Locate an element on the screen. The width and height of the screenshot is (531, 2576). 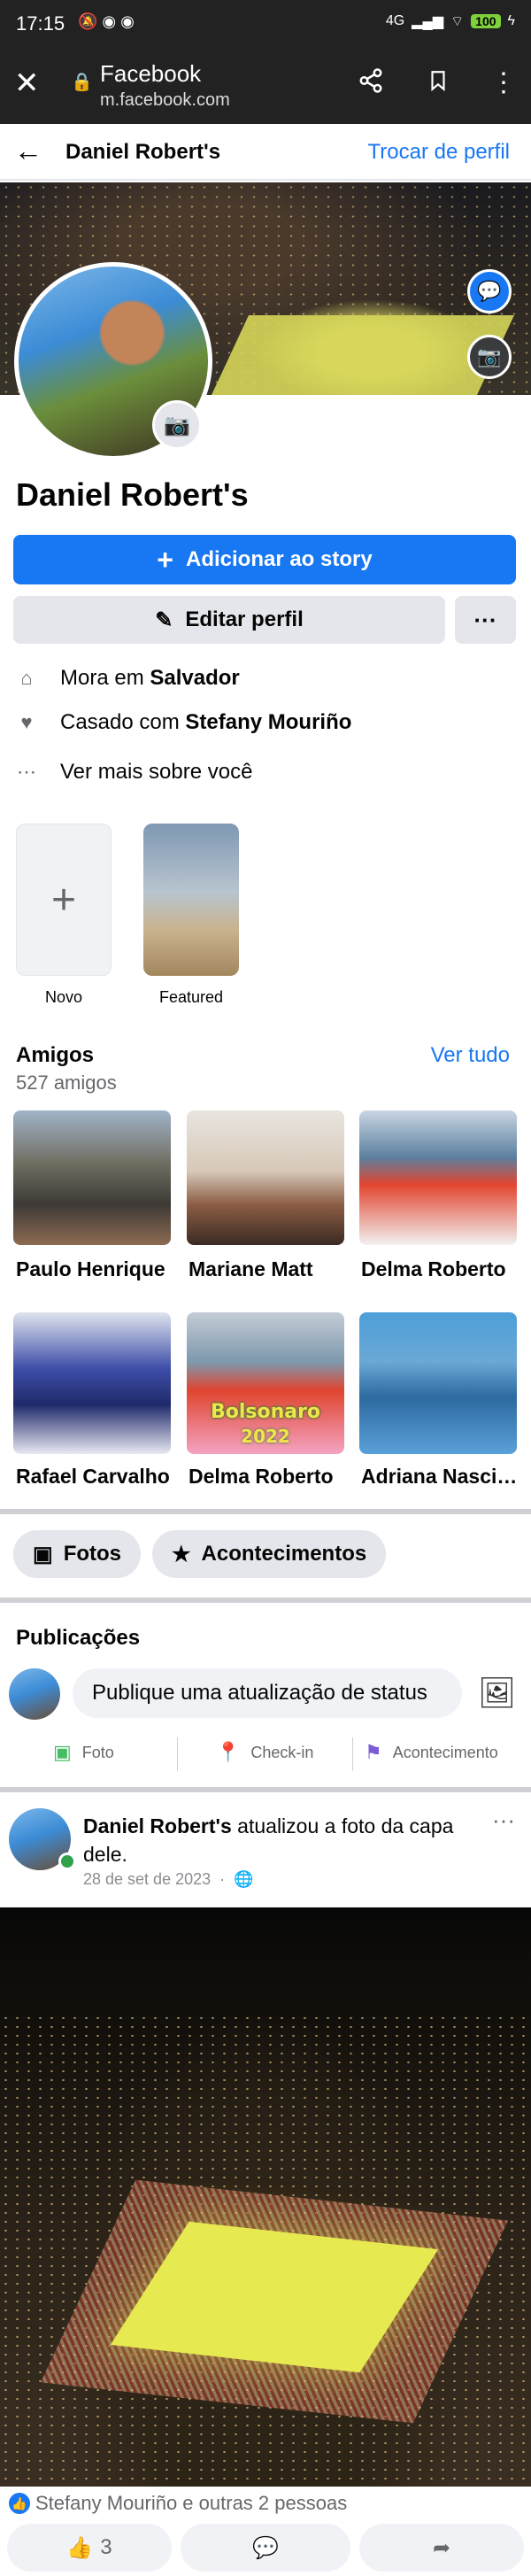
like-reaction-icon: 👍 is located at coordinates (19, 2503).